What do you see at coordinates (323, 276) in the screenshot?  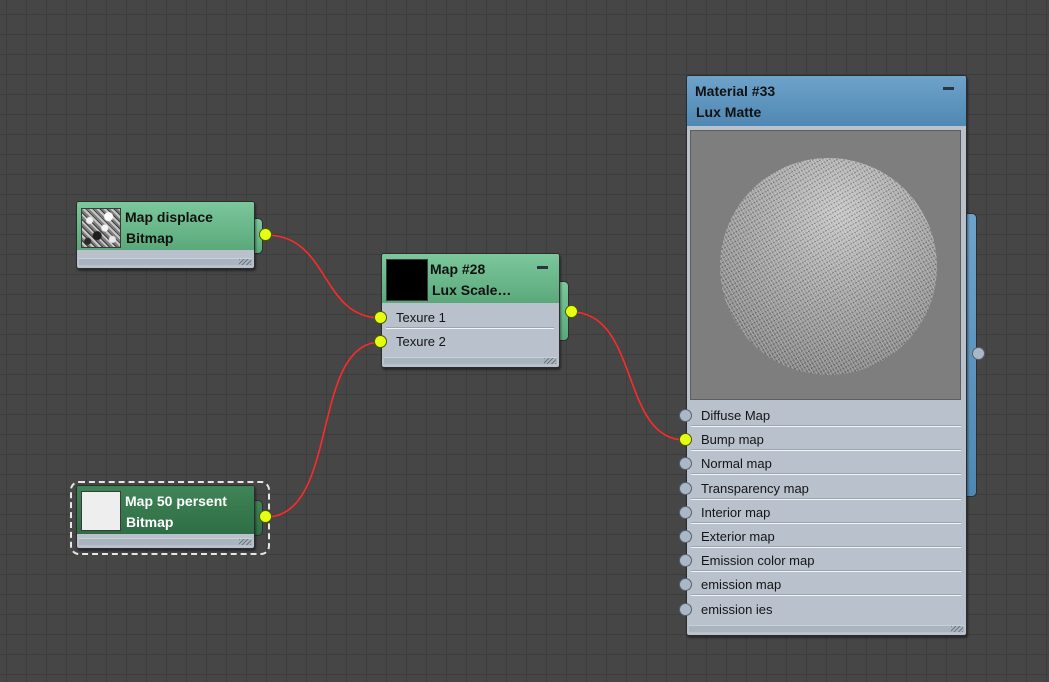 I see `wire-displace-to-texure1` at bounding box center [323, 276].